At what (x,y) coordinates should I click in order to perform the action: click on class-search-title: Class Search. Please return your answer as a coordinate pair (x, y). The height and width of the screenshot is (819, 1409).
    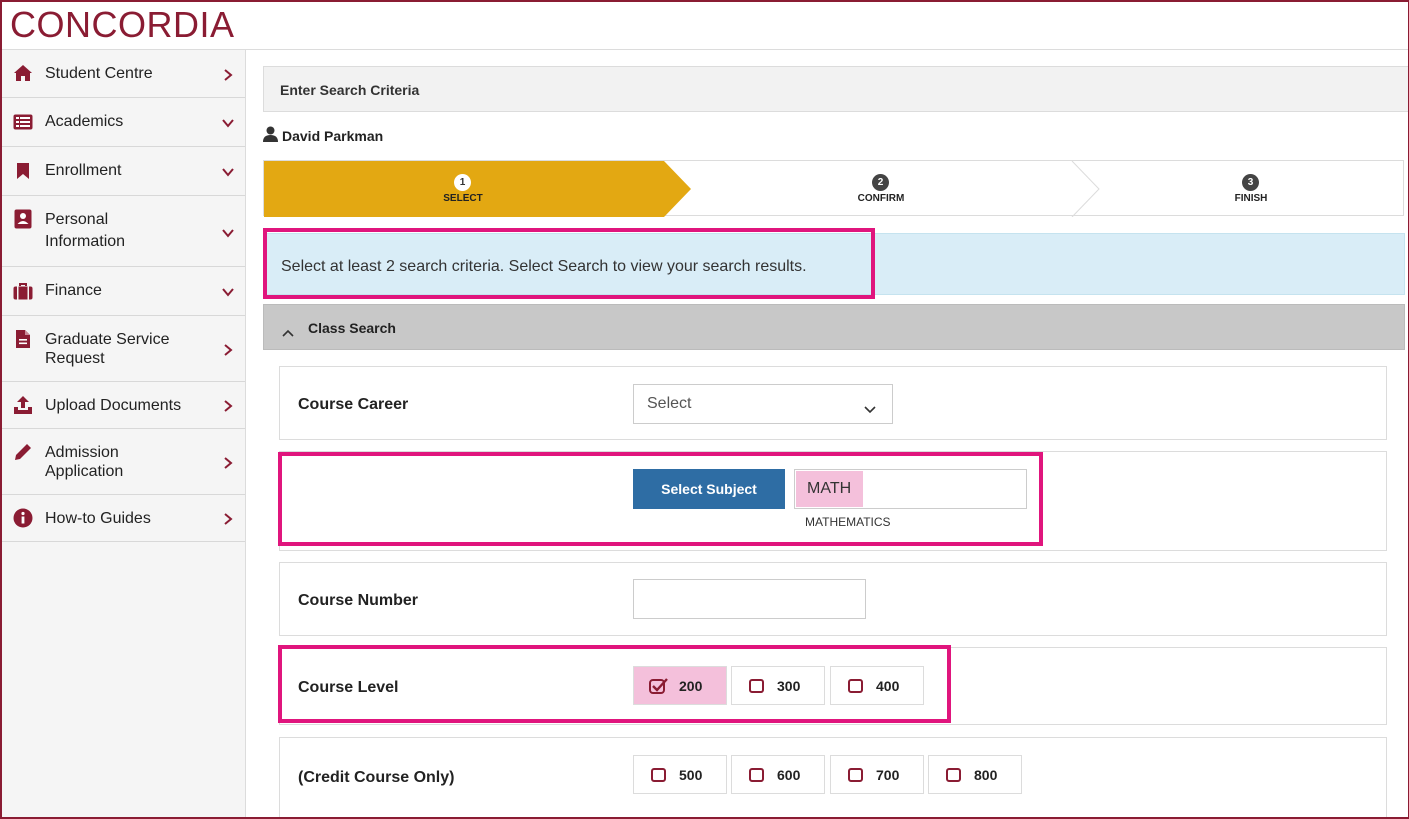
    Looking at the image, I should click on (352, 328).